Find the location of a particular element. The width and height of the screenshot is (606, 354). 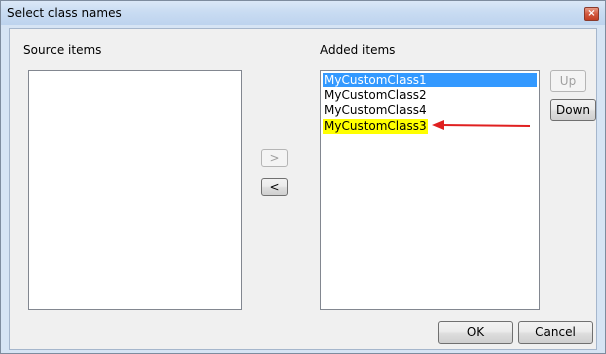

window-title: Select class names is located at coordinates (64, 13).